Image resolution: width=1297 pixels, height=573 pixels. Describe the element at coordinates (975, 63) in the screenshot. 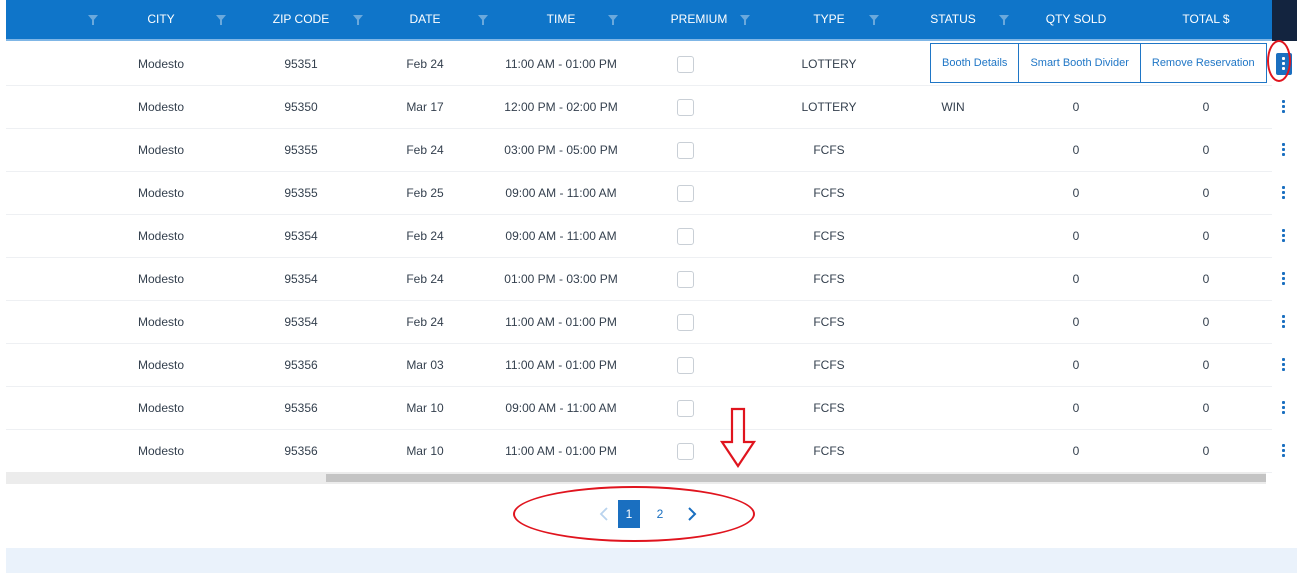

I see `booth-details-button: Booth Details` at that location.